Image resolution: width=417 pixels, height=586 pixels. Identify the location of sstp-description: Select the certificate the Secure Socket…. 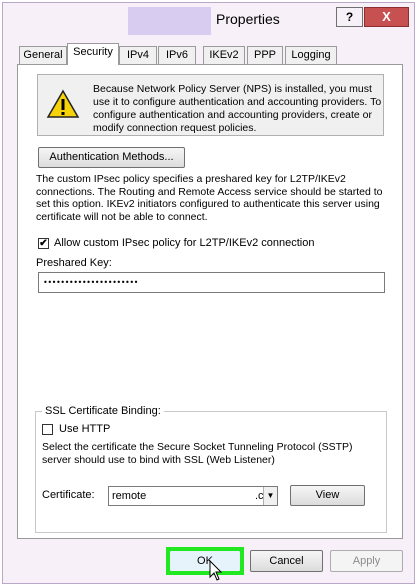
(197, 453).